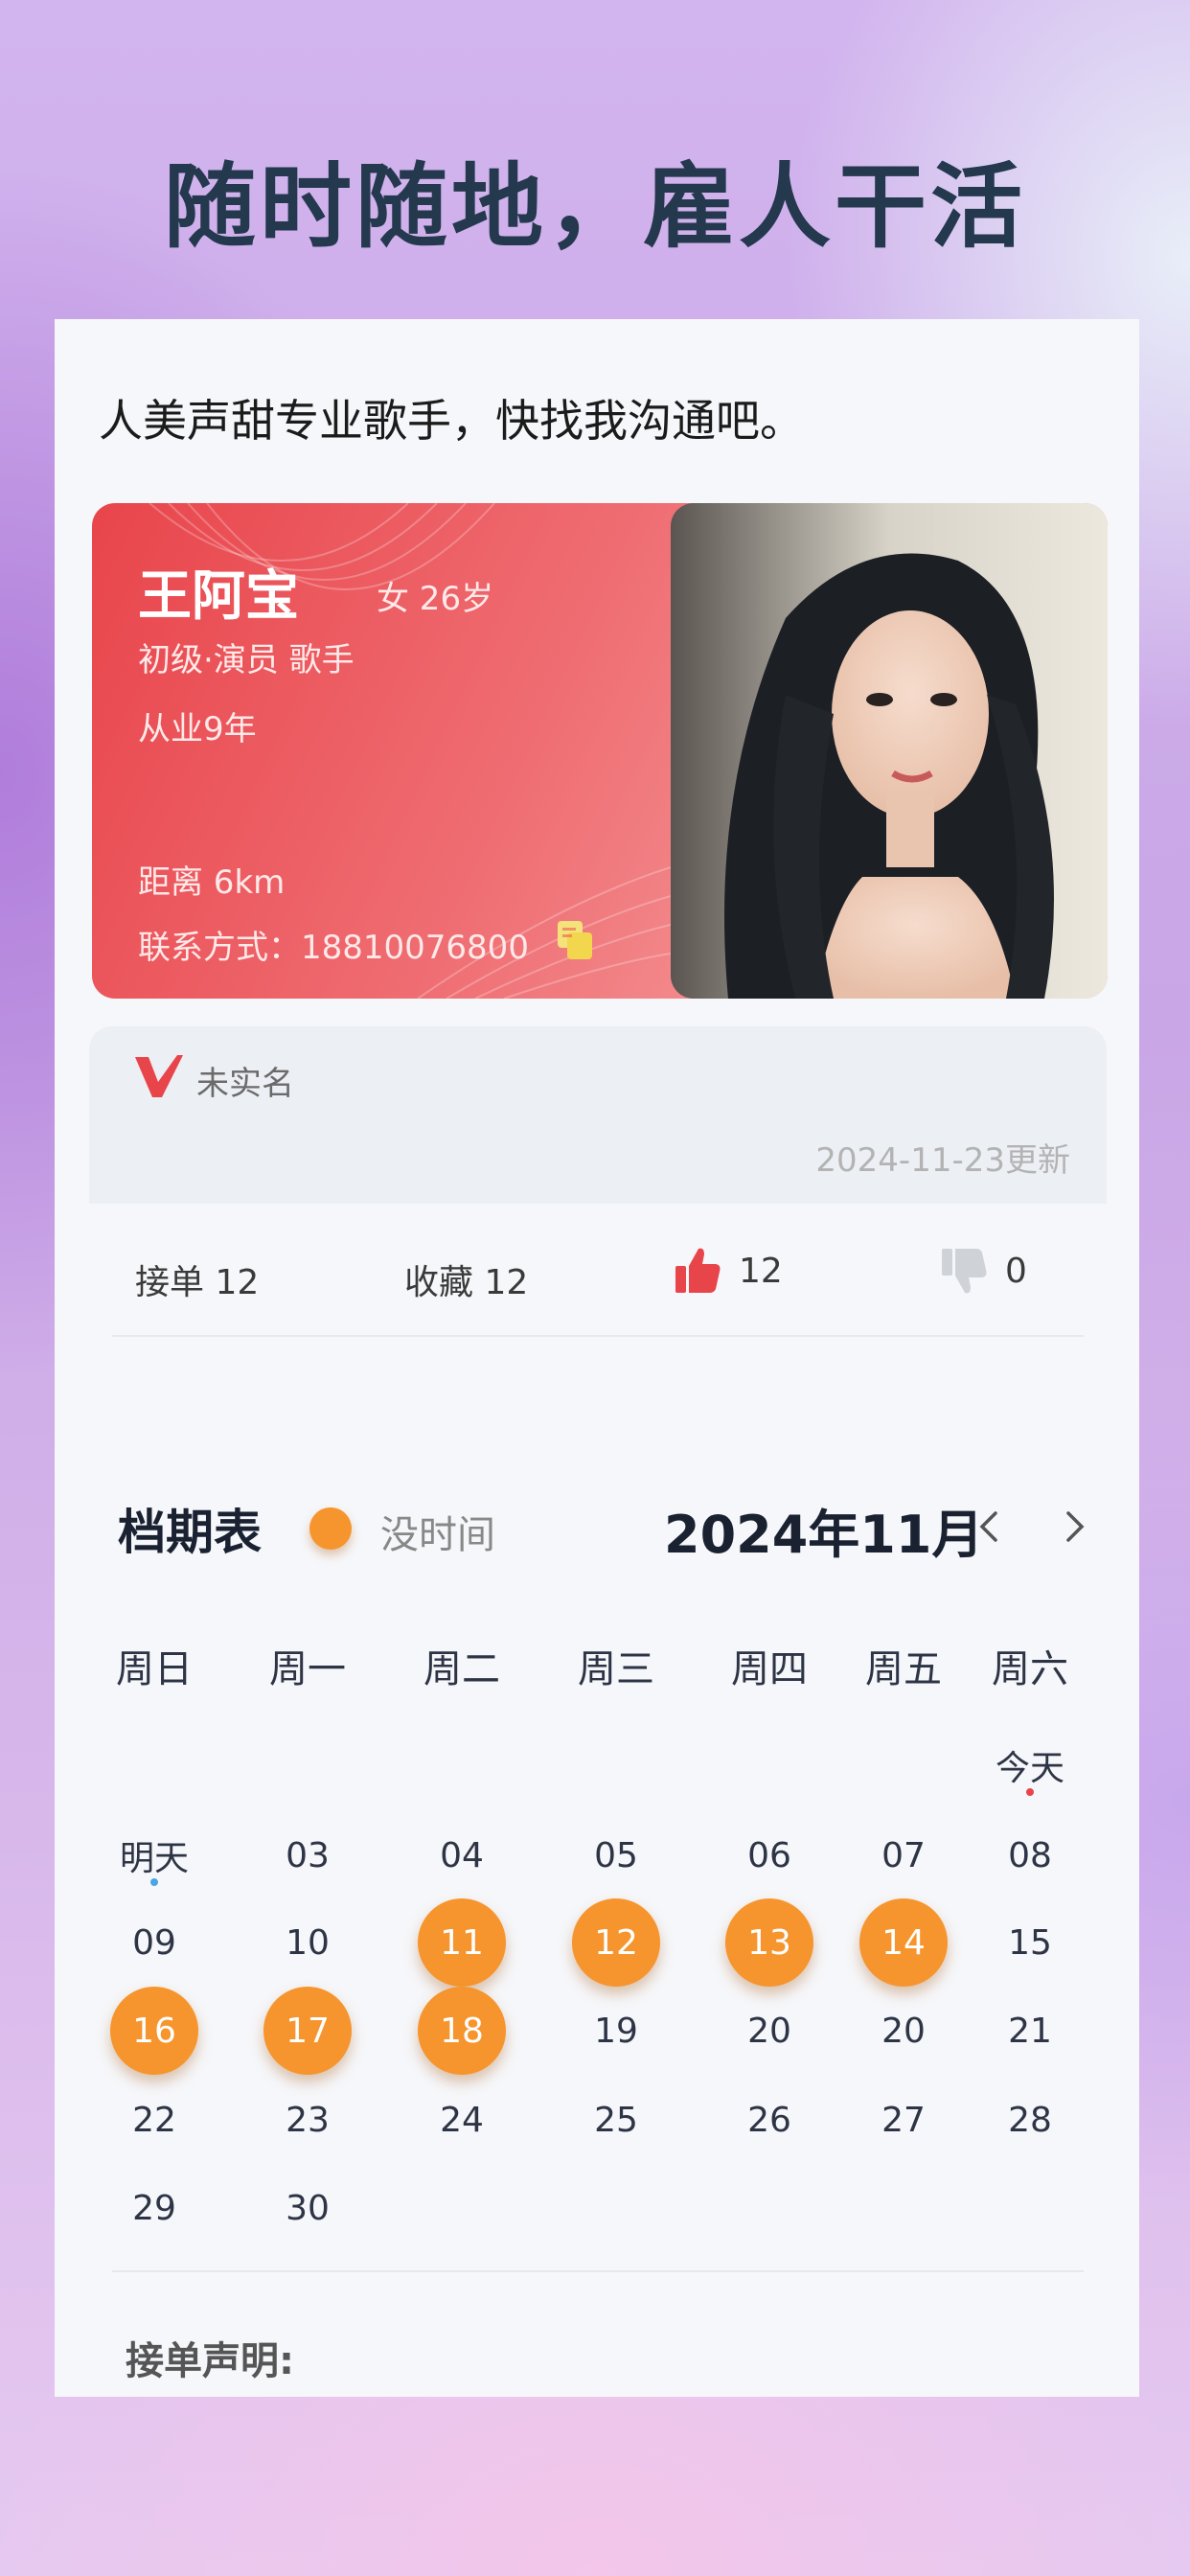 The image size is (1190, 2576). What do you see at coordinates (155, 1669) in the screenshot?
I see `weekday-label: 周日` at bounding box center [155, 1669].